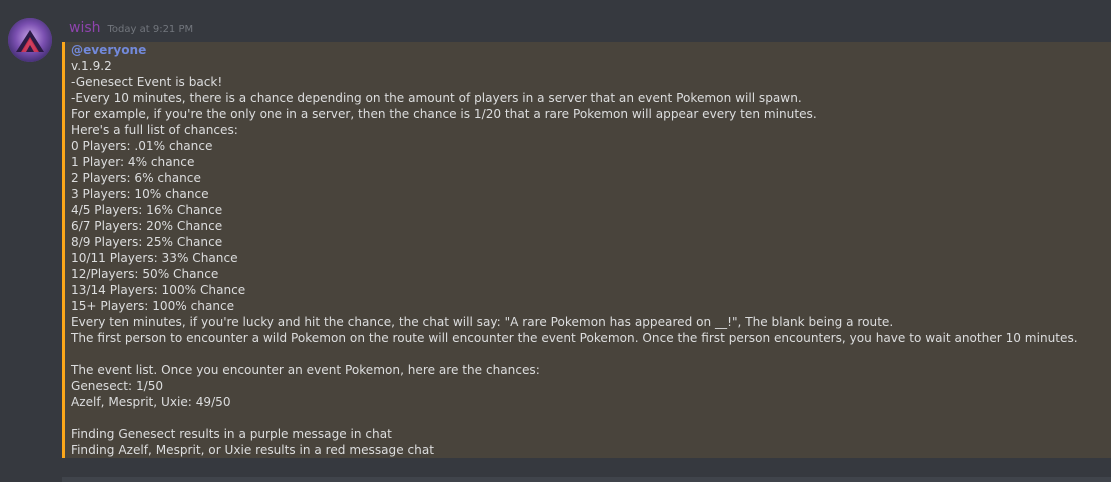 This screenshot has height=482, width=1111. What do you see at coordinates (91, 66) in the screenshot?
I see `message-line: v.1.9.2` at bounding box center [91, 66].